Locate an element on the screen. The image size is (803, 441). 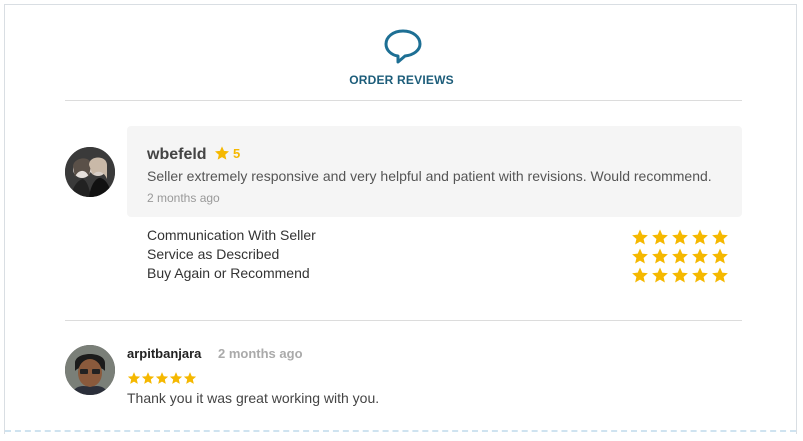
review-rating: 5 is located at coordinates (227, 153).